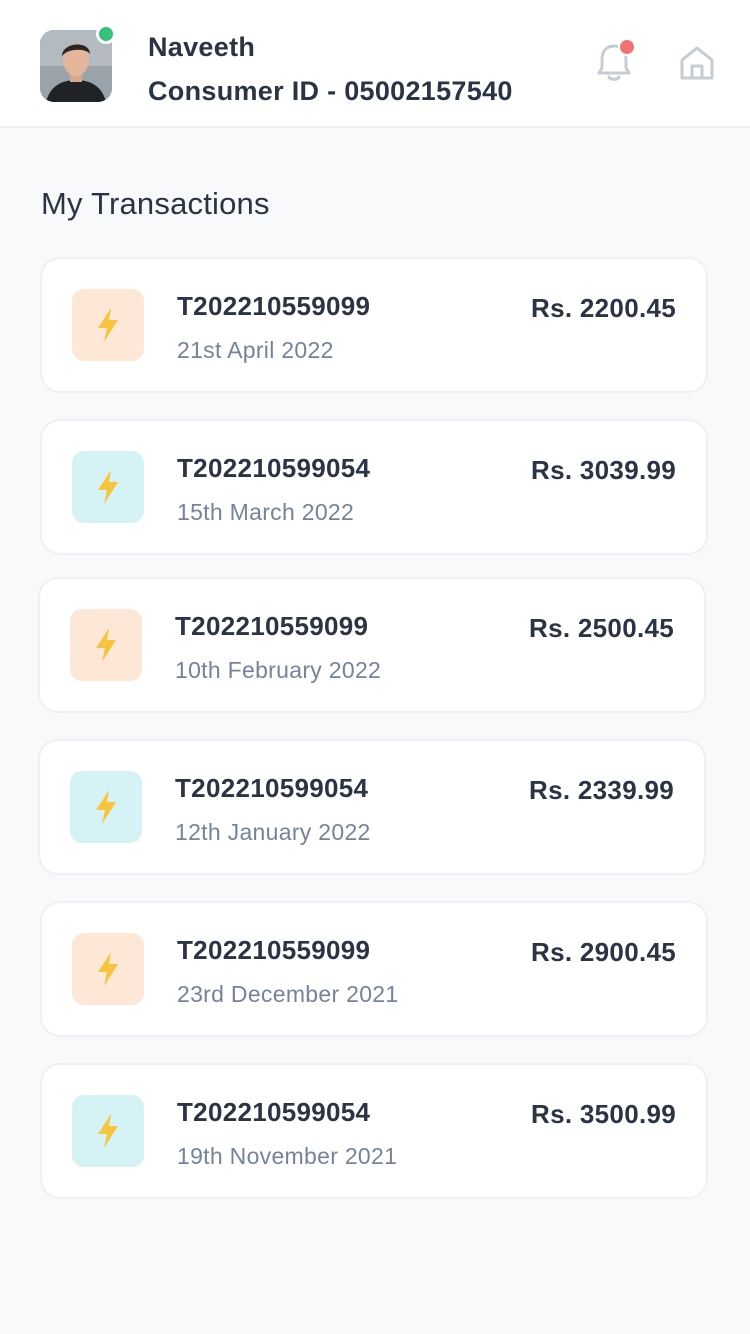 The width and height of the screenshot is (750, 1334). I want to click on app-header: Naveeth Consumer ID - 05002157540, so click(375, 64).